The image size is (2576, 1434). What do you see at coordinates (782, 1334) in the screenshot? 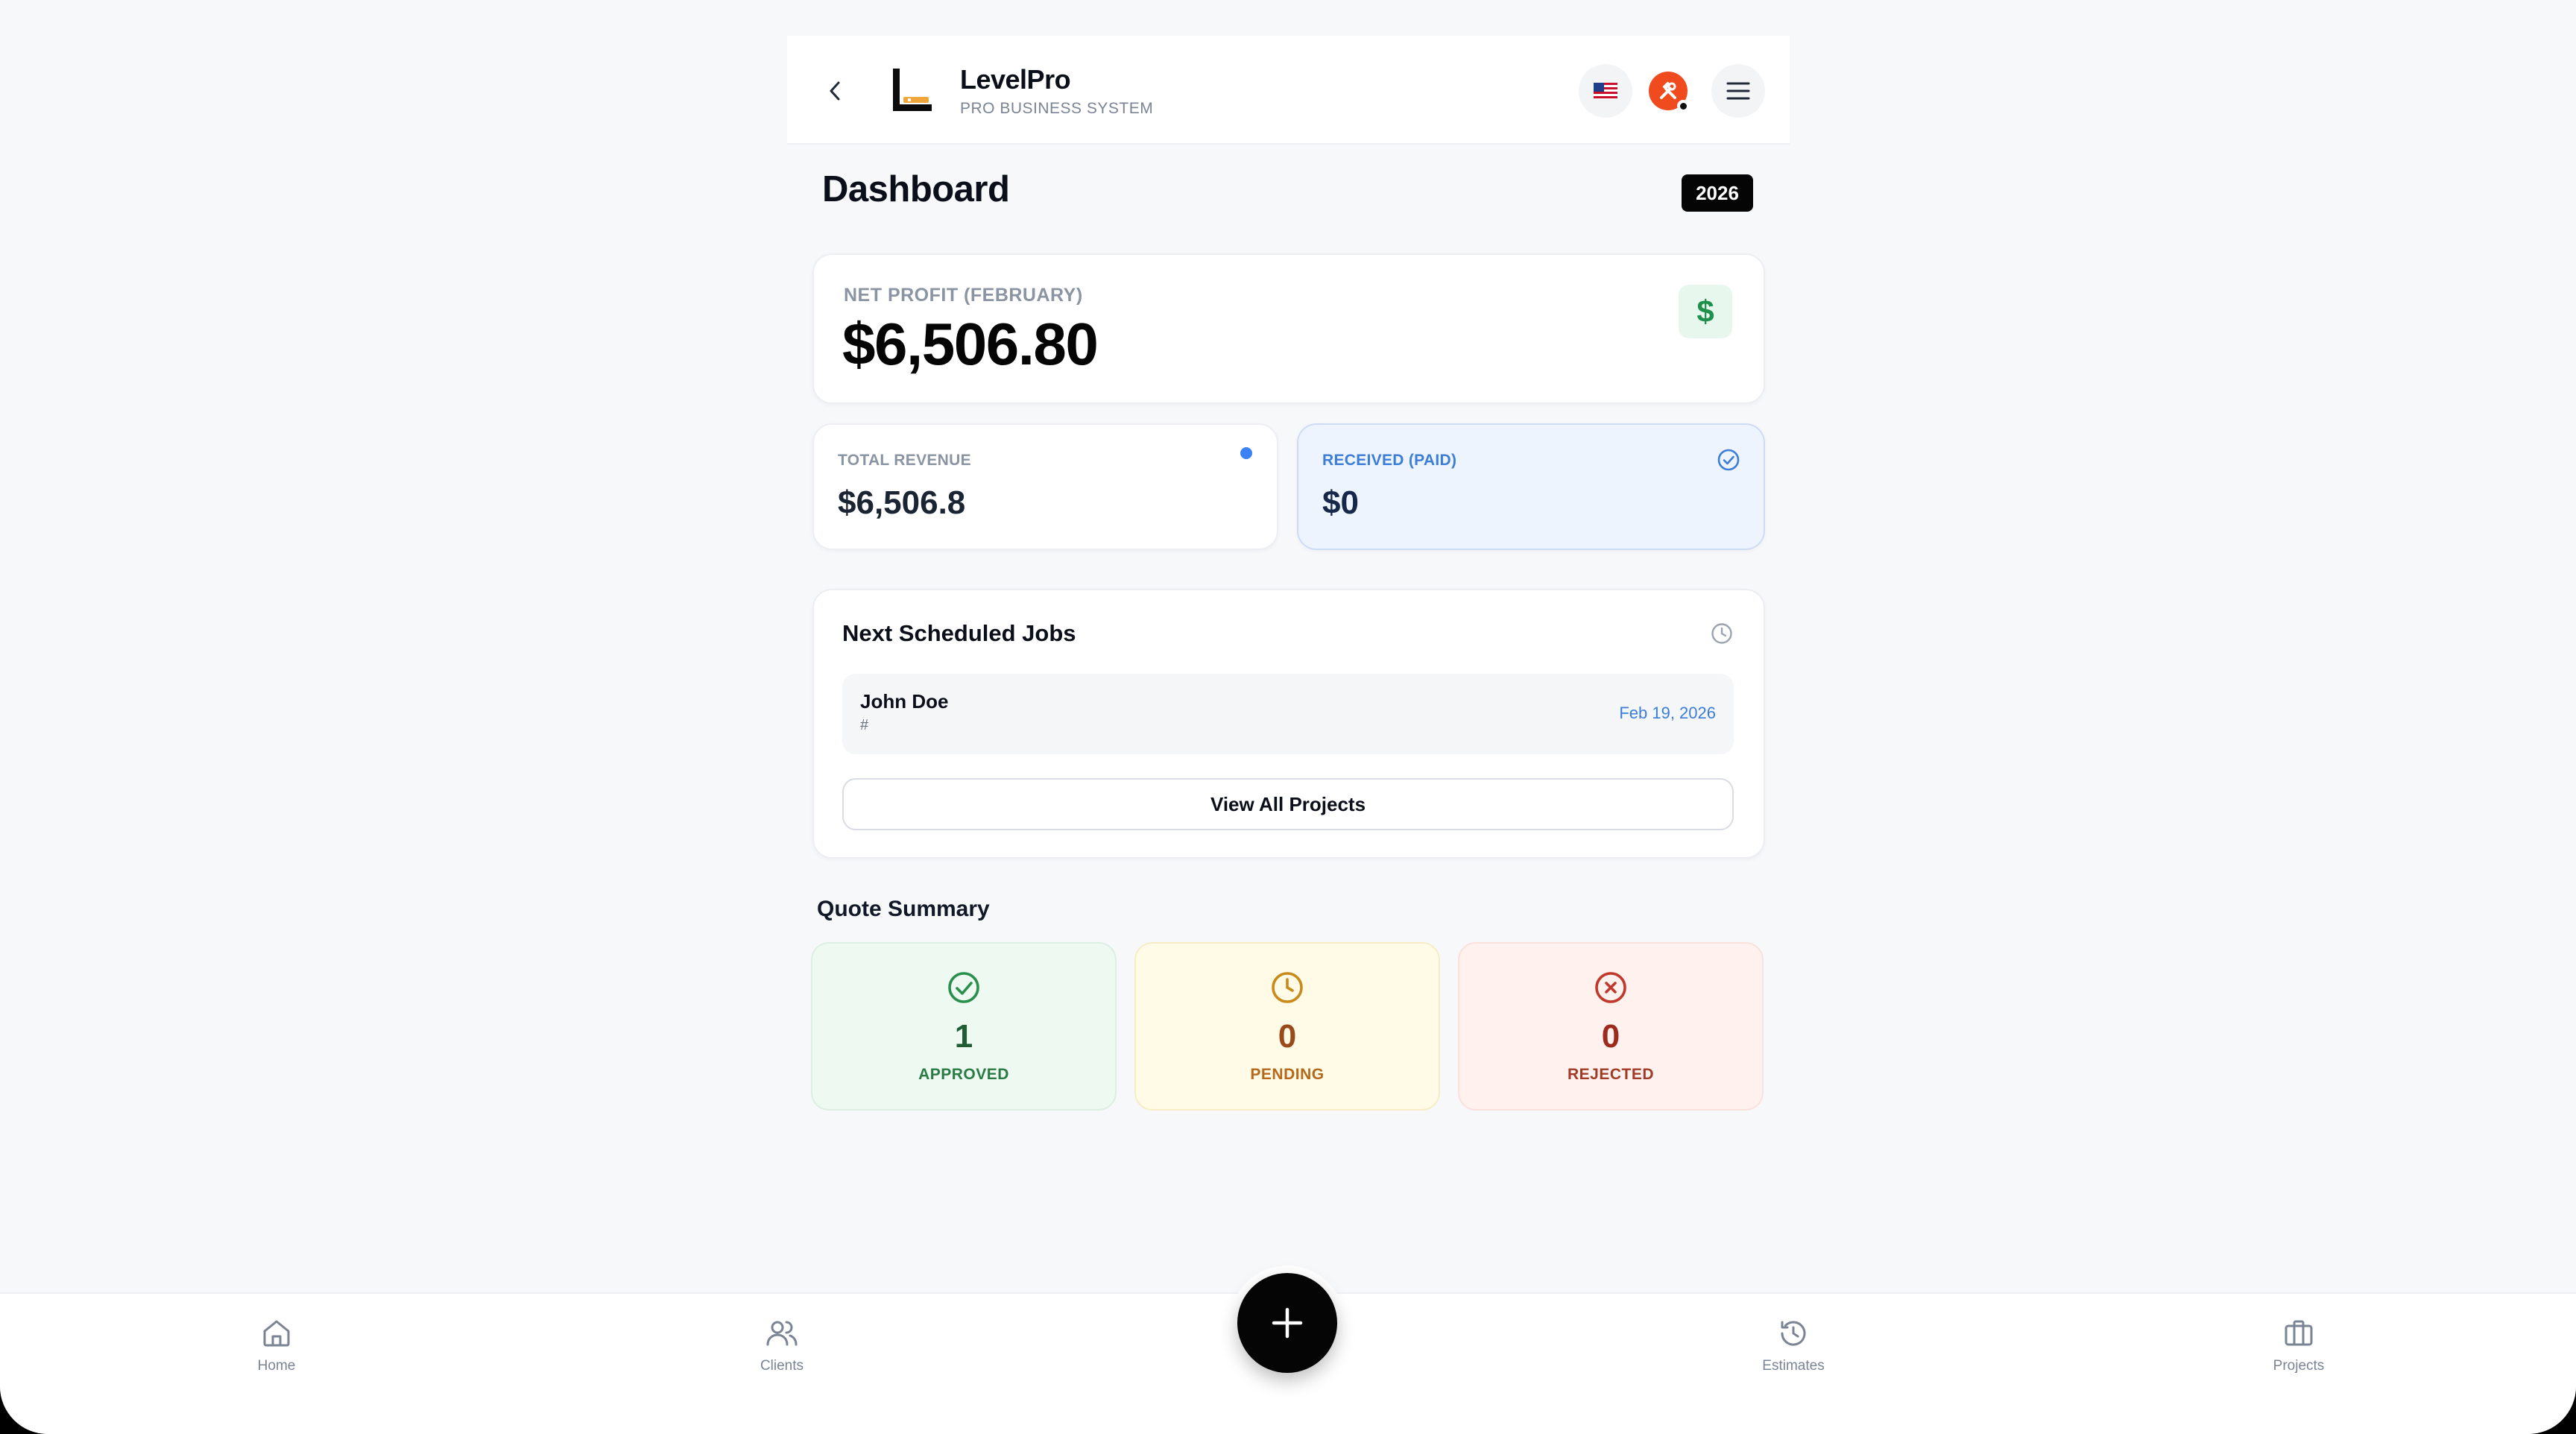
I see `users-icon` at bounding box center [782, 1334].